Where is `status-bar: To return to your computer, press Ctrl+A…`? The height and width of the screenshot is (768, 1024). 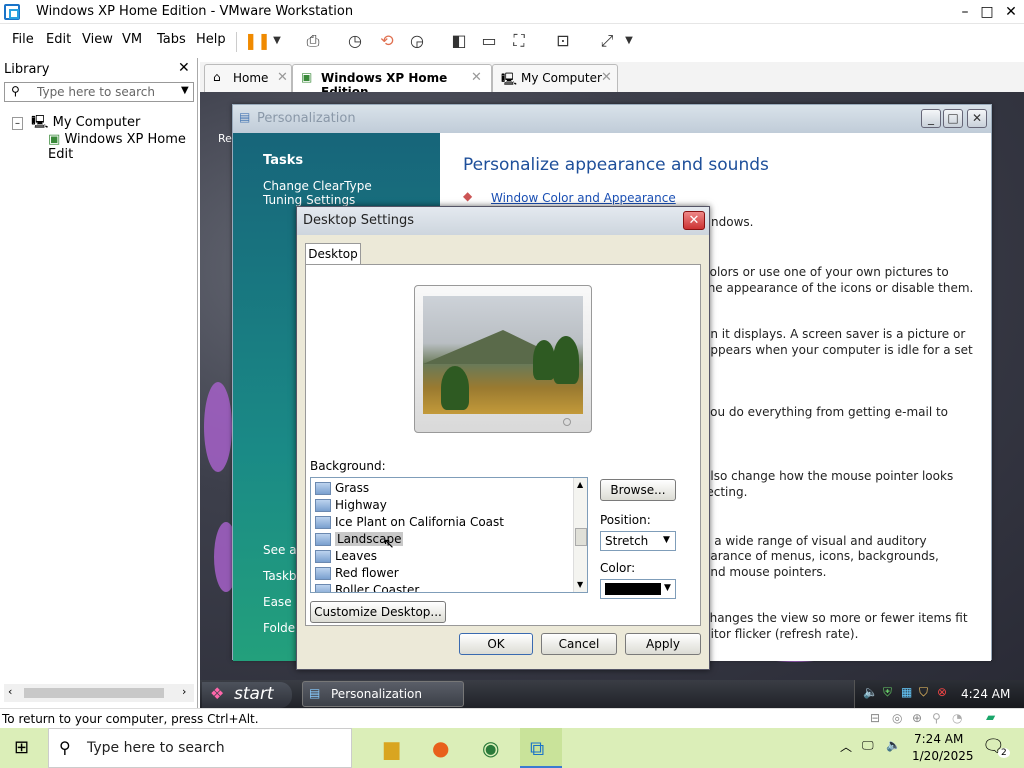 status-bar: To return to your computer, press Ctrl+A… is located at coordinates (512, 718).